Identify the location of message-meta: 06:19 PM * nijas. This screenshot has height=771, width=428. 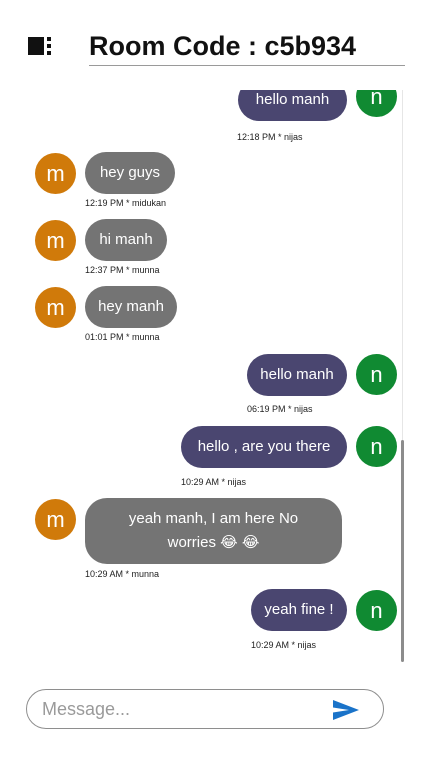
(280, 409).